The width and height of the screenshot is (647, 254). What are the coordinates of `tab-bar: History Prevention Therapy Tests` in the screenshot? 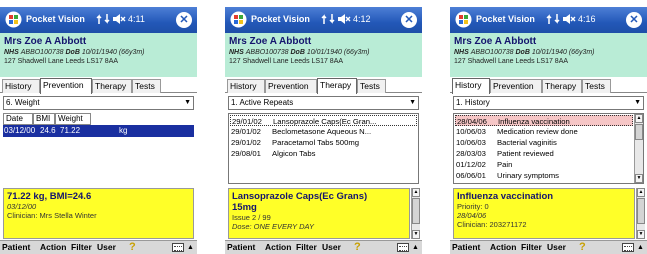 It's located at (548, 85).